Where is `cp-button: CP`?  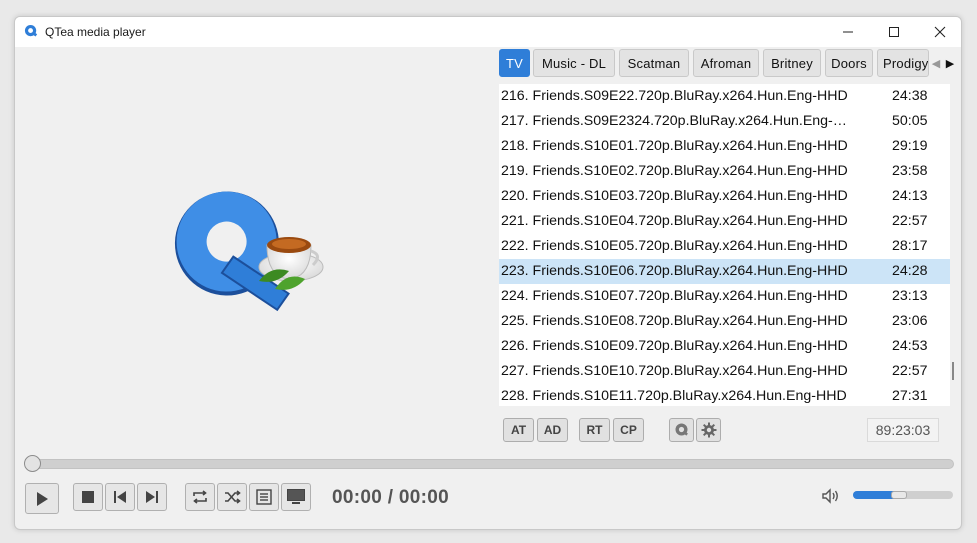
cp-button: CP is located at coordinates (628, 430).